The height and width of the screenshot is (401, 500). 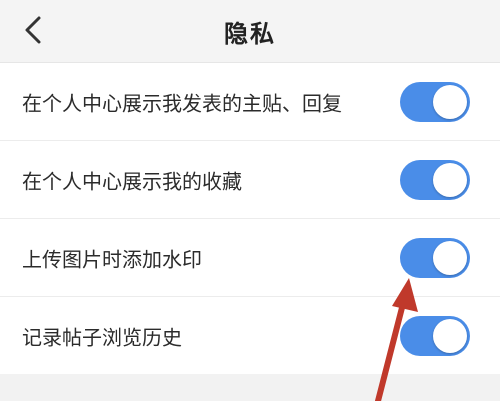 I want to click on show-favorites-toggle, so click(x=435, y=179).